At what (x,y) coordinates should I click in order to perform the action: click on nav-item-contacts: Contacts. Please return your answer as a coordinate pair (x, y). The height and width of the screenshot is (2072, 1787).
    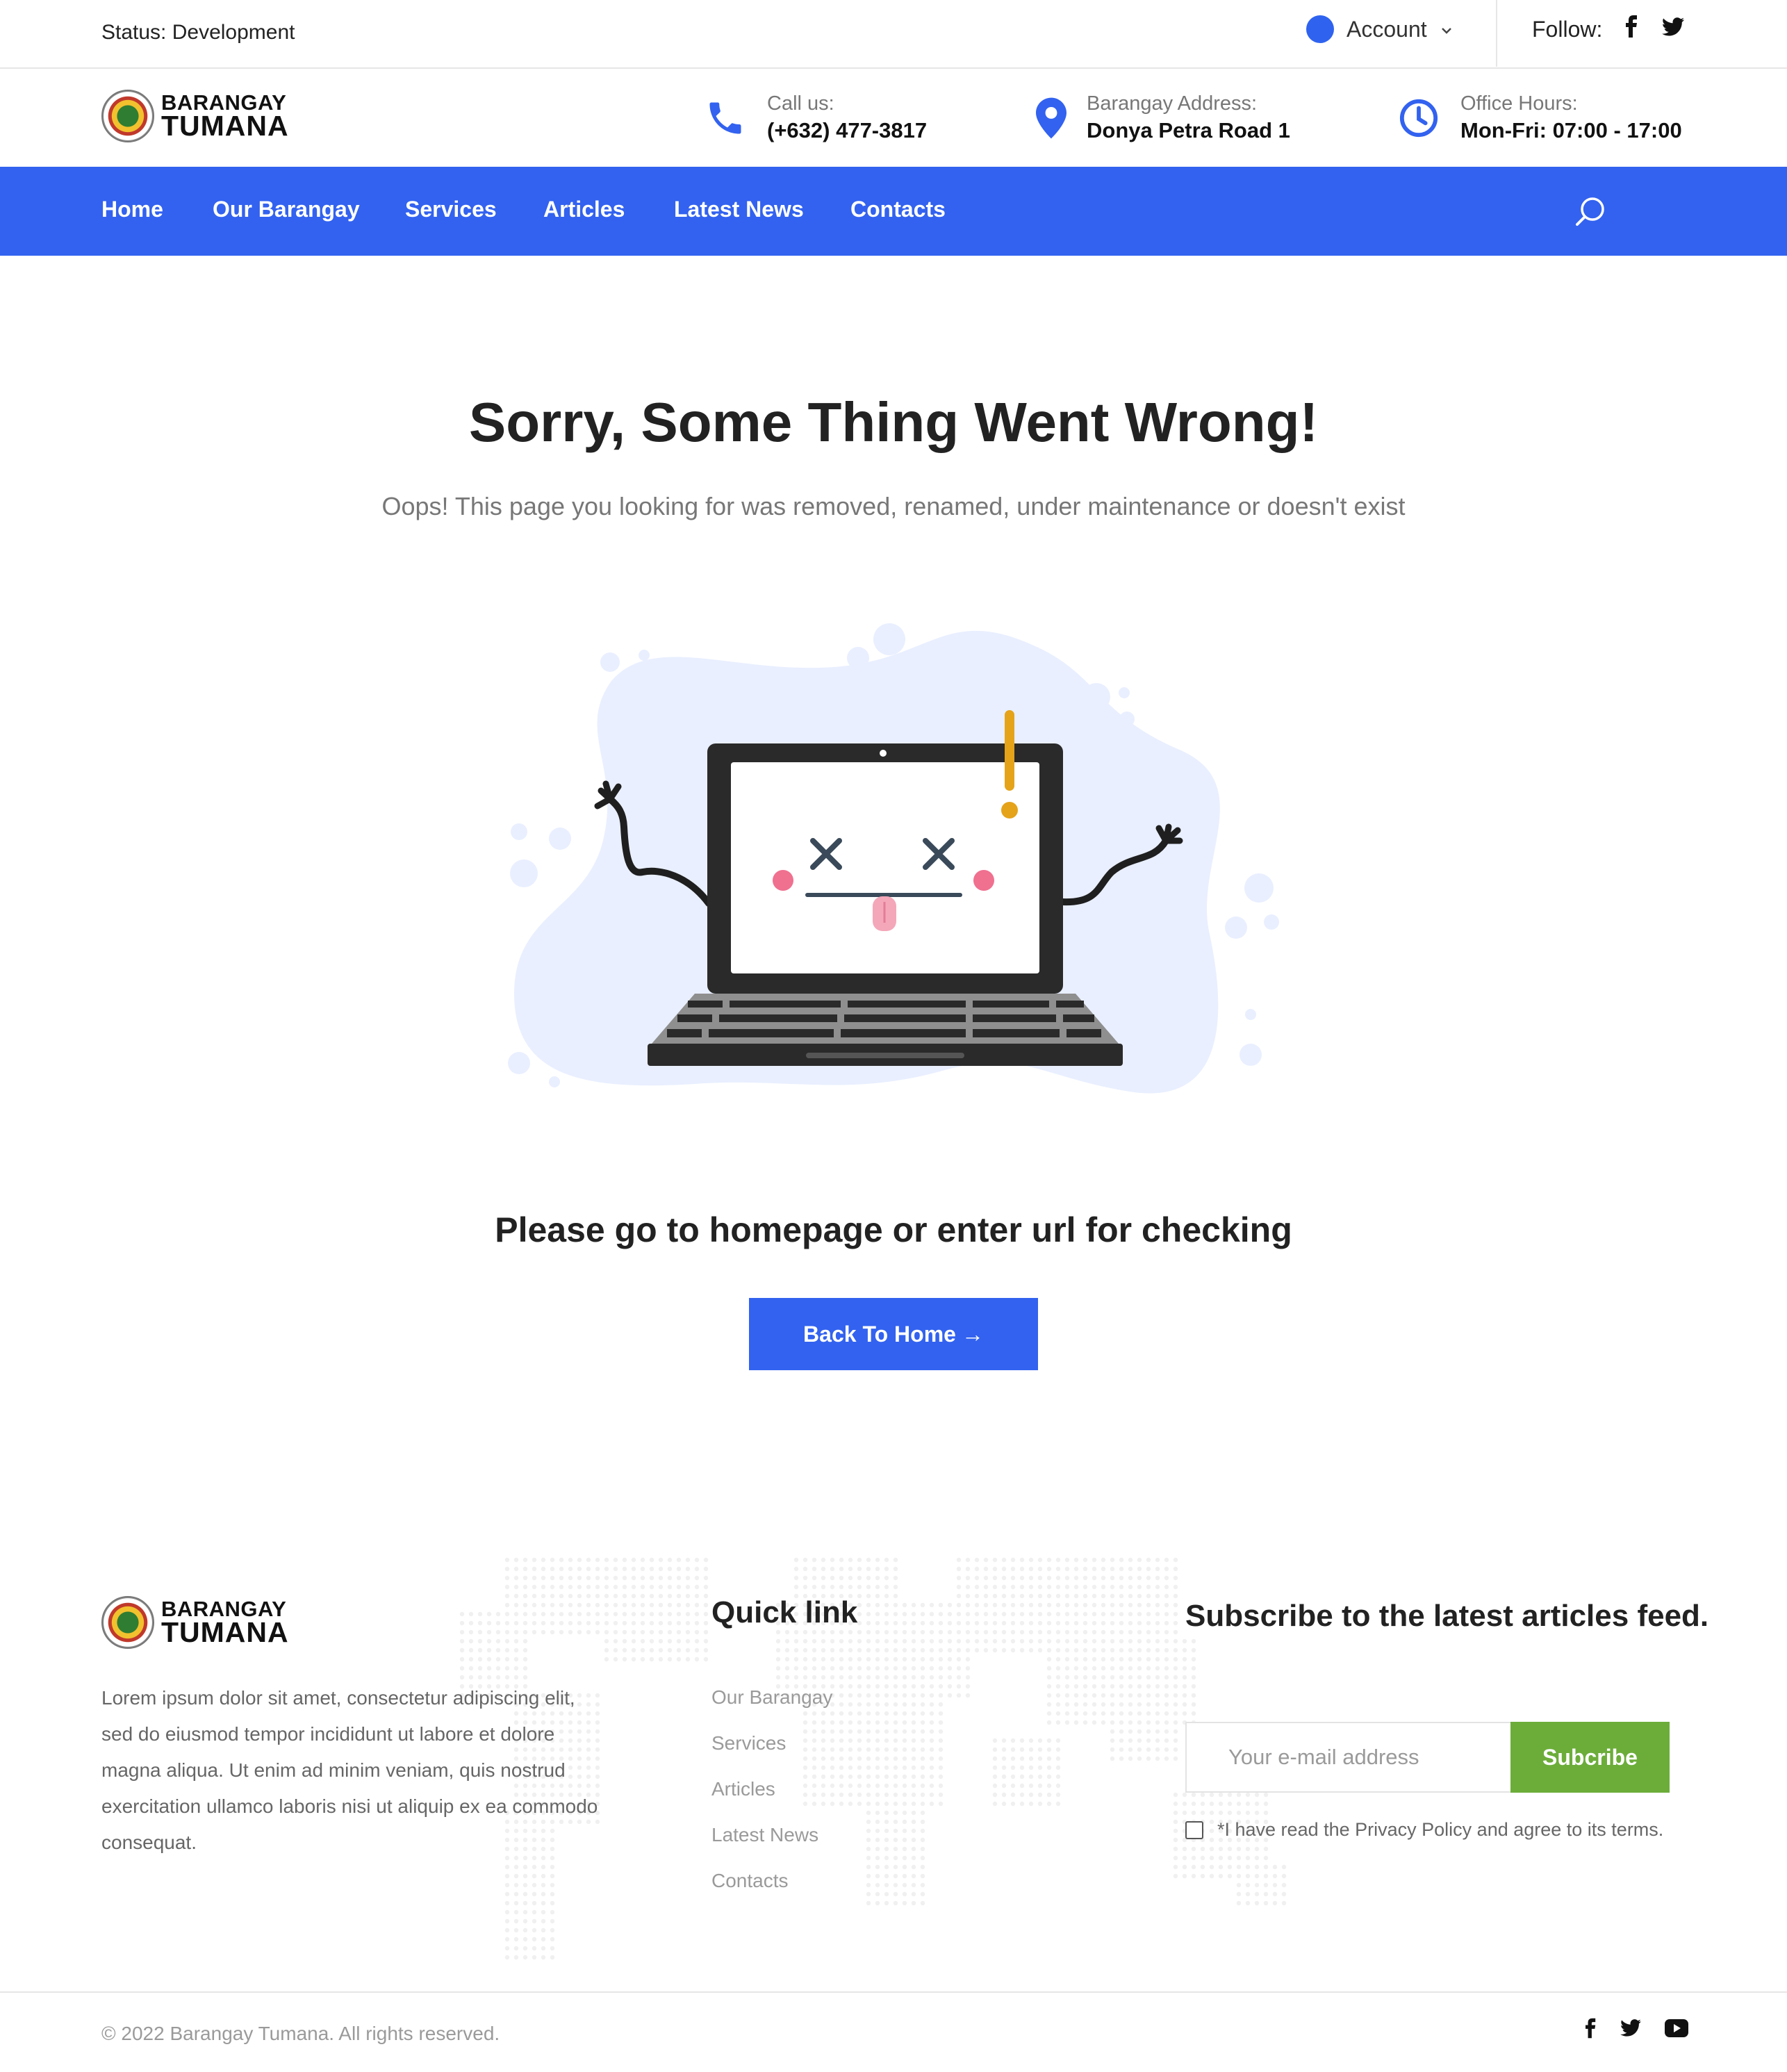
    Looking at the image, I should click on (898, 210).